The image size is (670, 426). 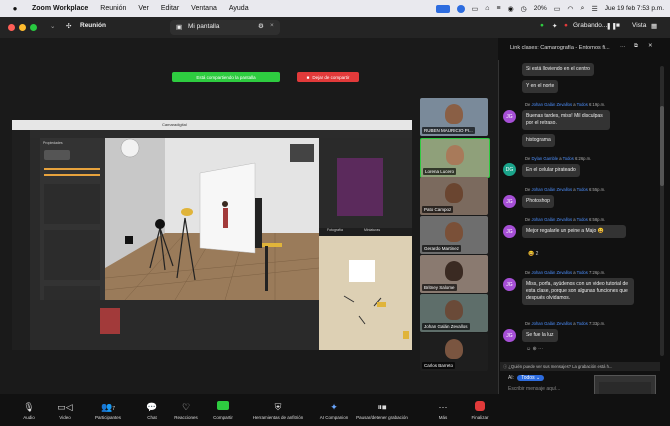 I want to click on video-label: Video, so click(x=65, y=417).